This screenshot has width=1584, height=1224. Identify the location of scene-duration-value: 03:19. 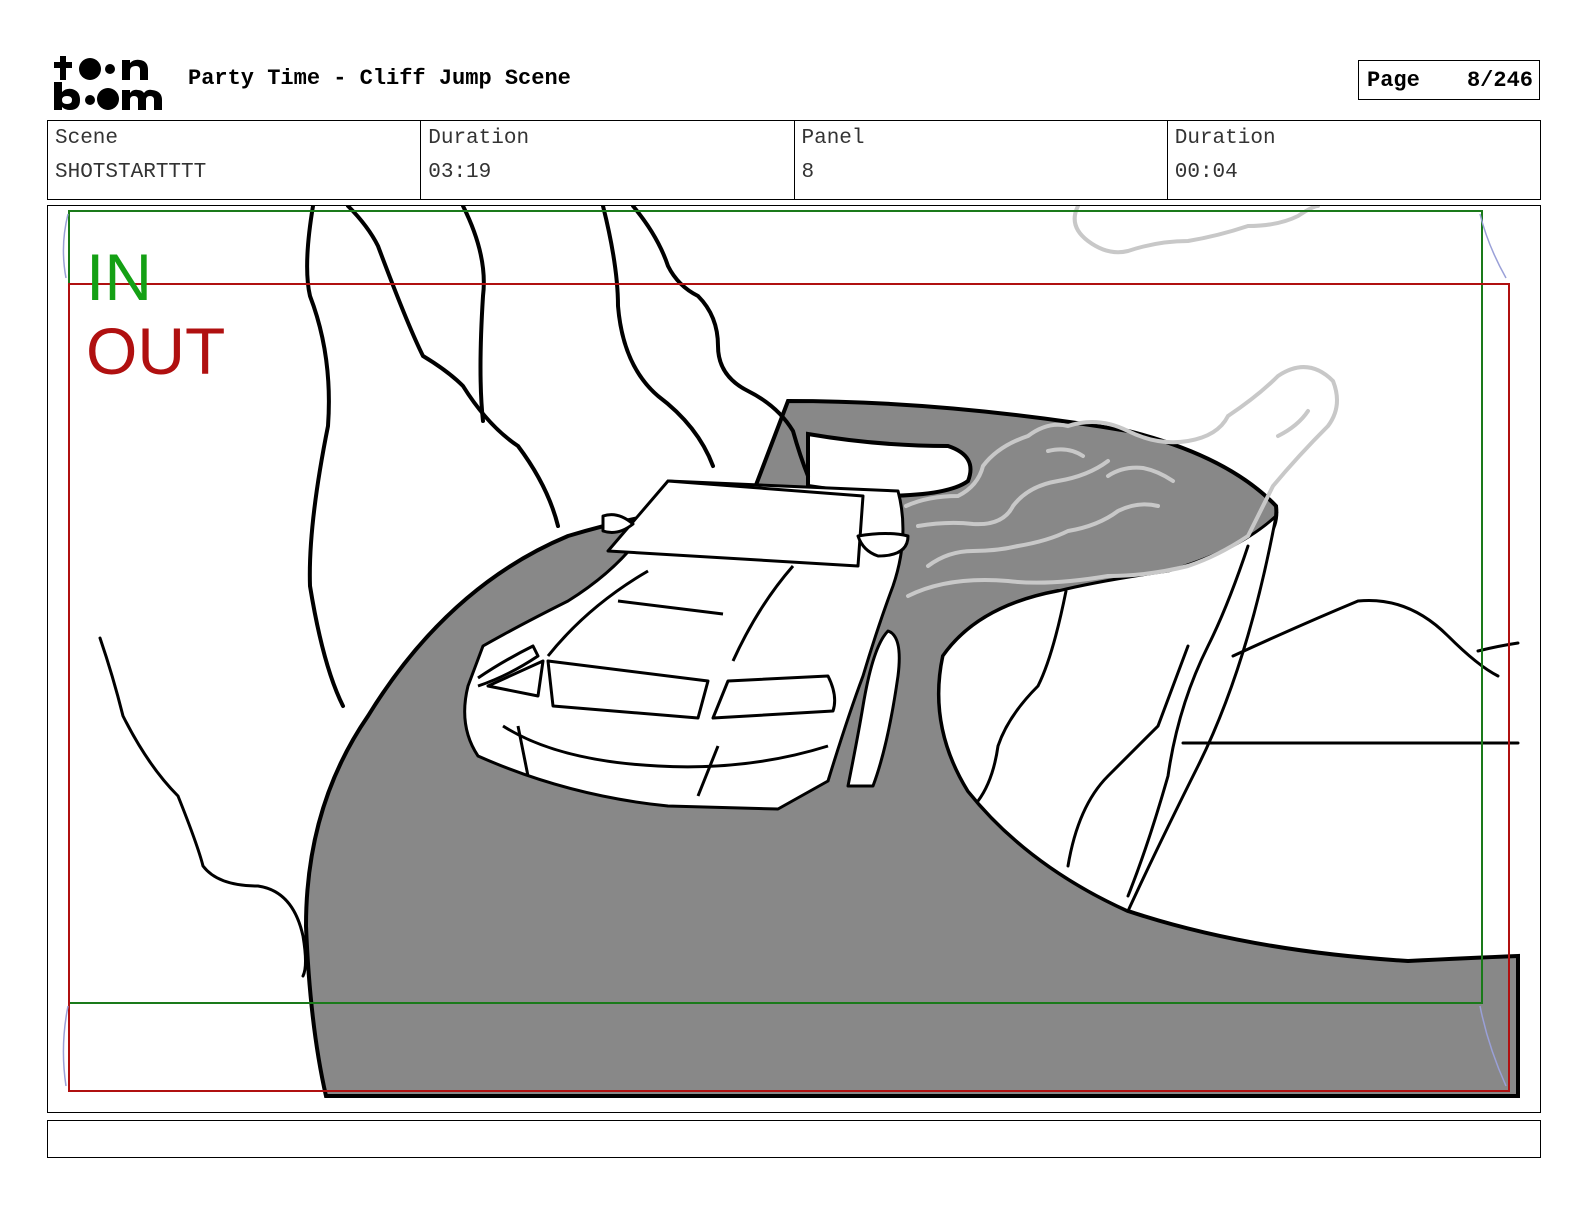
(460, 172).